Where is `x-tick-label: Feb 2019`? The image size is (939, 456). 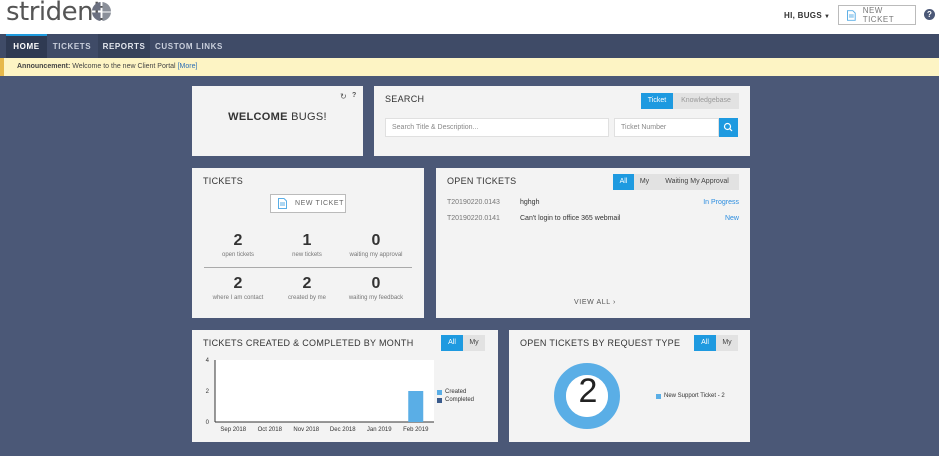 x-tick-label: Feb 2019 is located at coordinates (416, 430).